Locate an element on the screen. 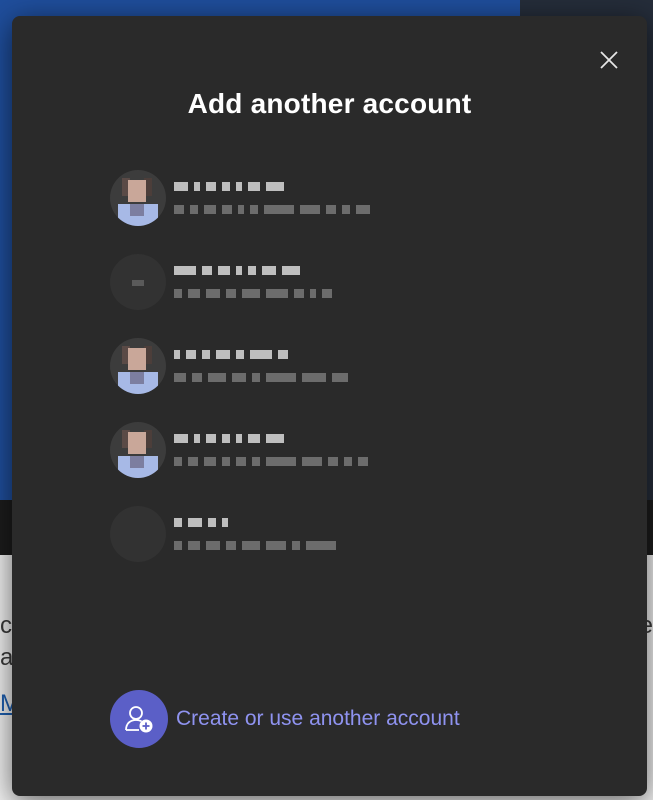 The width and height of the screenshot is (653, 800). background-text-fragment: c is located at coordinates (6, 625).